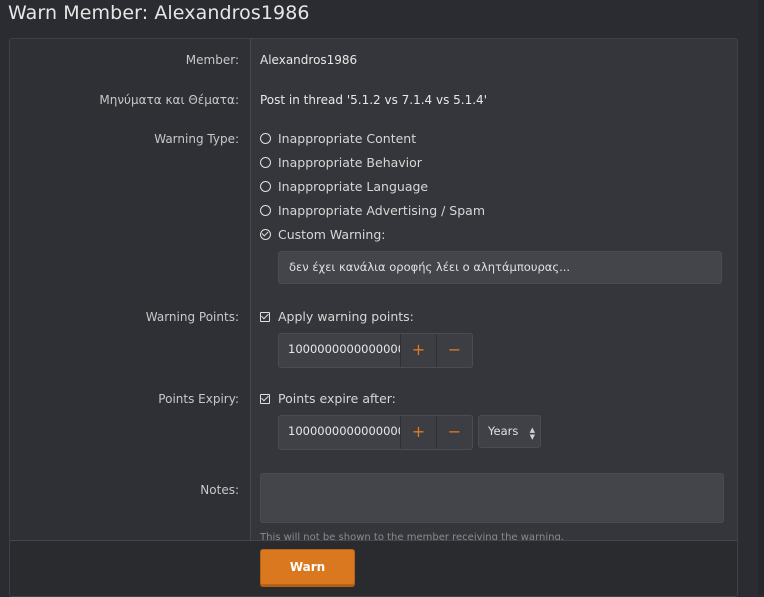 The image size is (764, 597). I want to click on radio-label: Inappropriate Language, so click(353, 186).